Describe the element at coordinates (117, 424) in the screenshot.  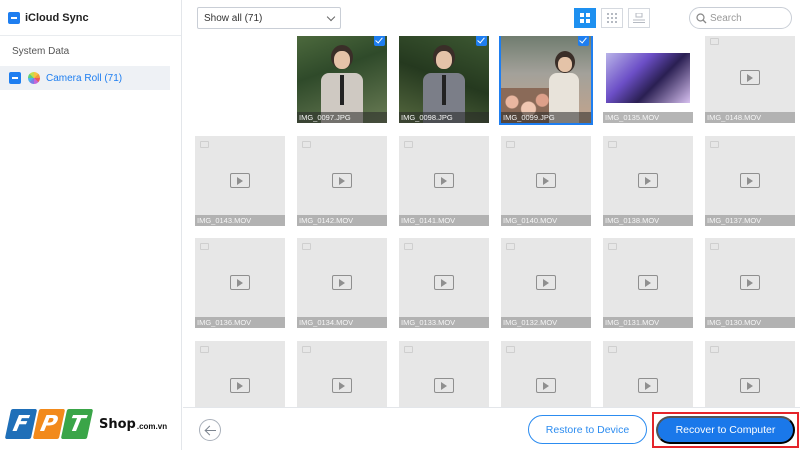
I see `brand-shop-text: Shop` at that location.